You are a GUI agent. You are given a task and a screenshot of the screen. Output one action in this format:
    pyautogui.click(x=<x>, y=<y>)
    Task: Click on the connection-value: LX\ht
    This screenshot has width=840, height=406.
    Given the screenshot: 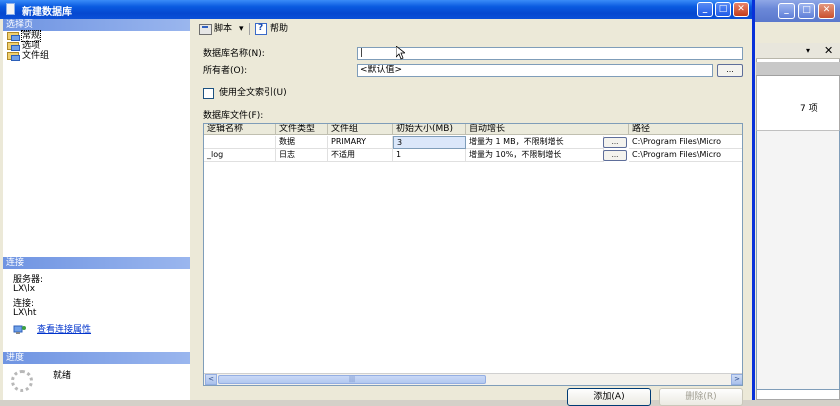 What is the action you would take?
    pyautogui.click(x=25, y=313)
    